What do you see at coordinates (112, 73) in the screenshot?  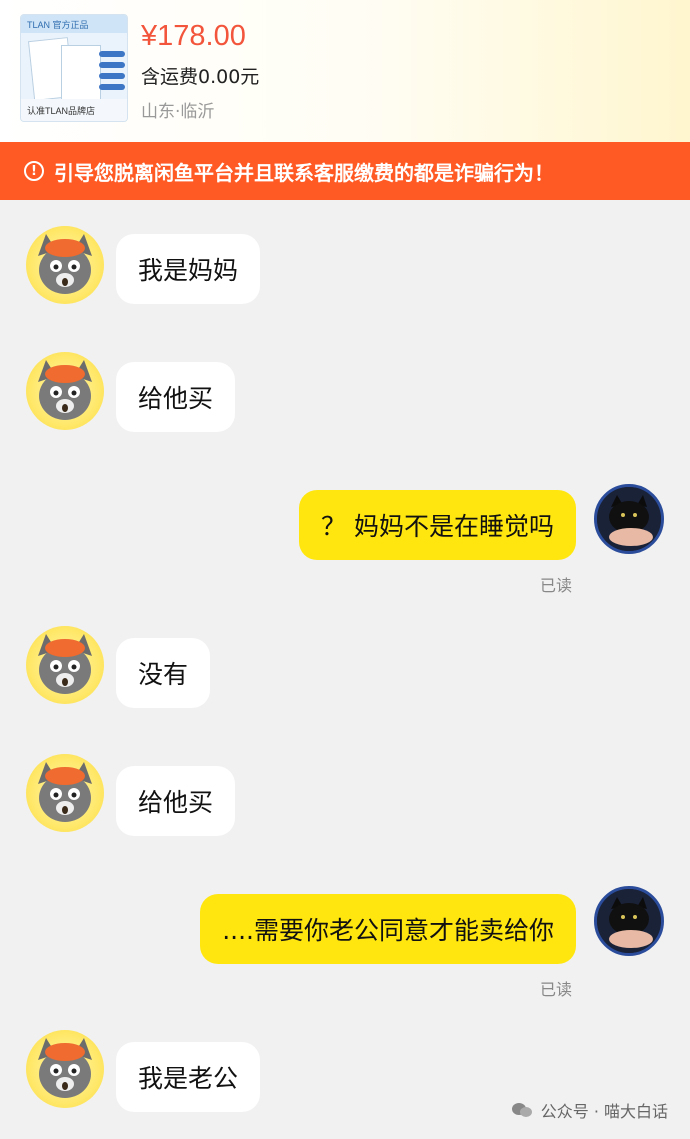 I see `thumbnail-feature-pills` at bounding box center [112, 73].